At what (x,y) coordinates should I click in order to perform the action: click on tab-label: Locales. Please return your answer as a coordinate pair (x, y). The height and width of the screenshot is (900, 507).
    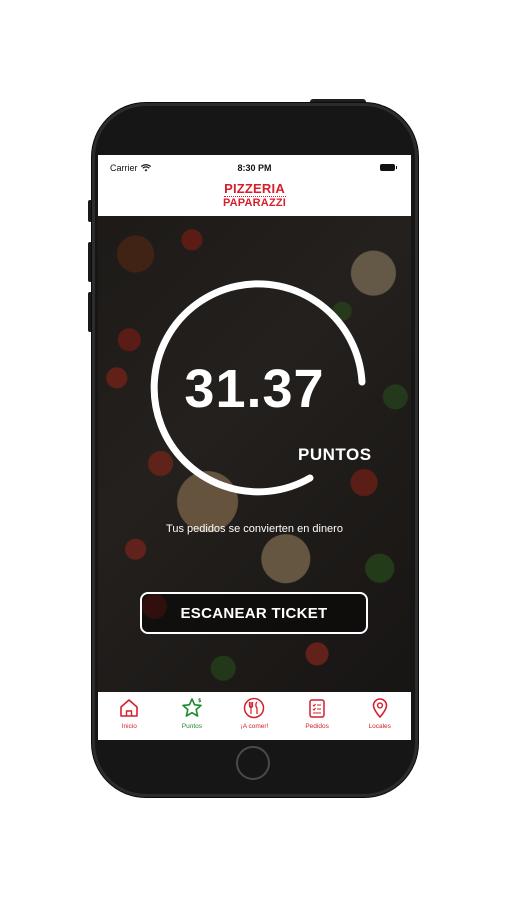
    Looking at the image, I should click on (379, 726).